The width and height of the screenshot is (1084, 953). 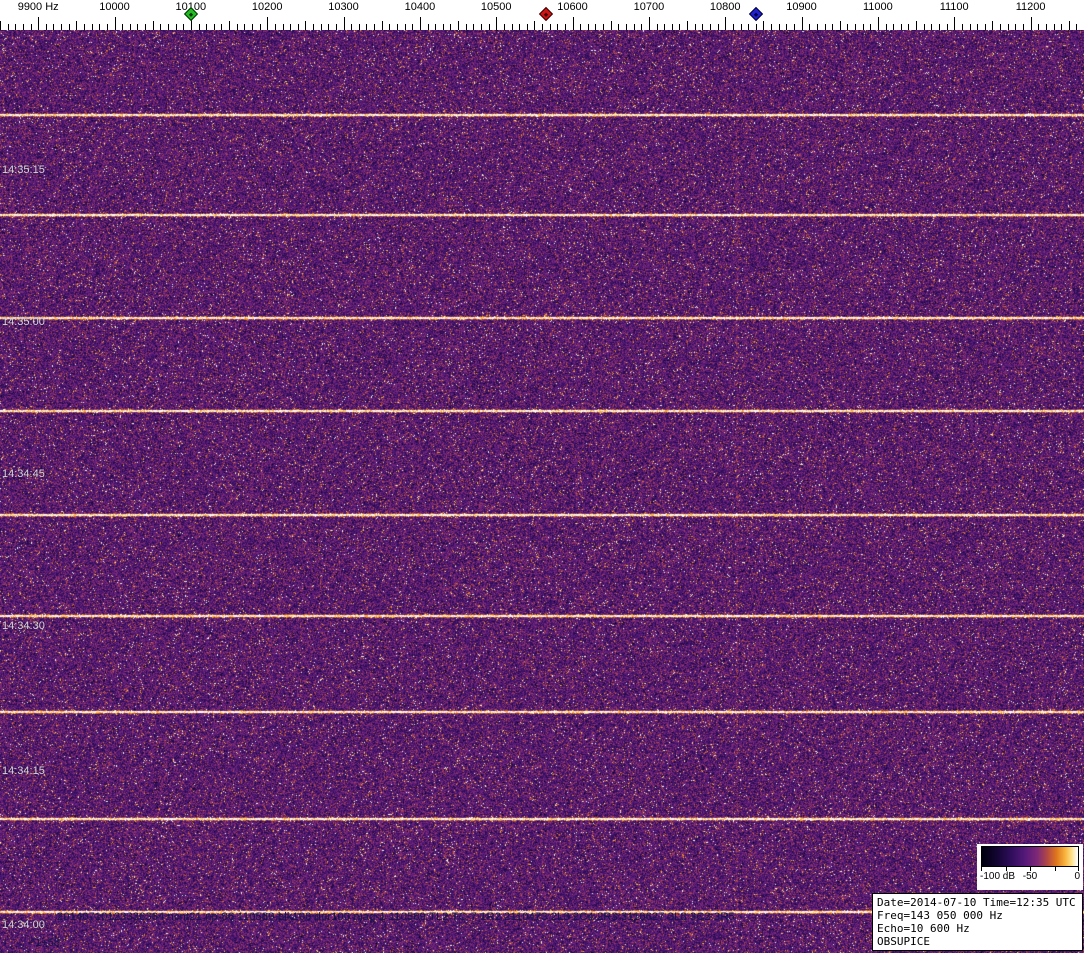 I want to click on freq-label: 10700, so click(x=649, y=7).